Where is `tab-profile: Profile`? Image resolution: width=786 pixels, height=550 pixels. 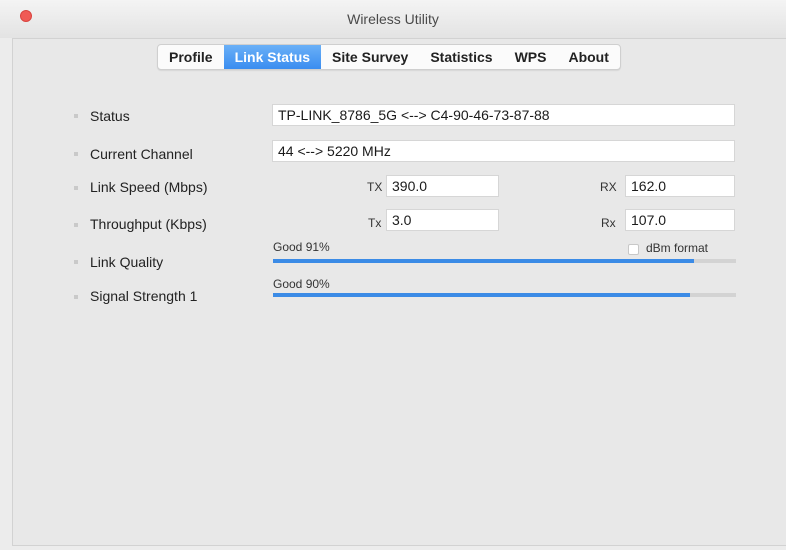
tab-profile: Profile is located at coordinates (191, 57).